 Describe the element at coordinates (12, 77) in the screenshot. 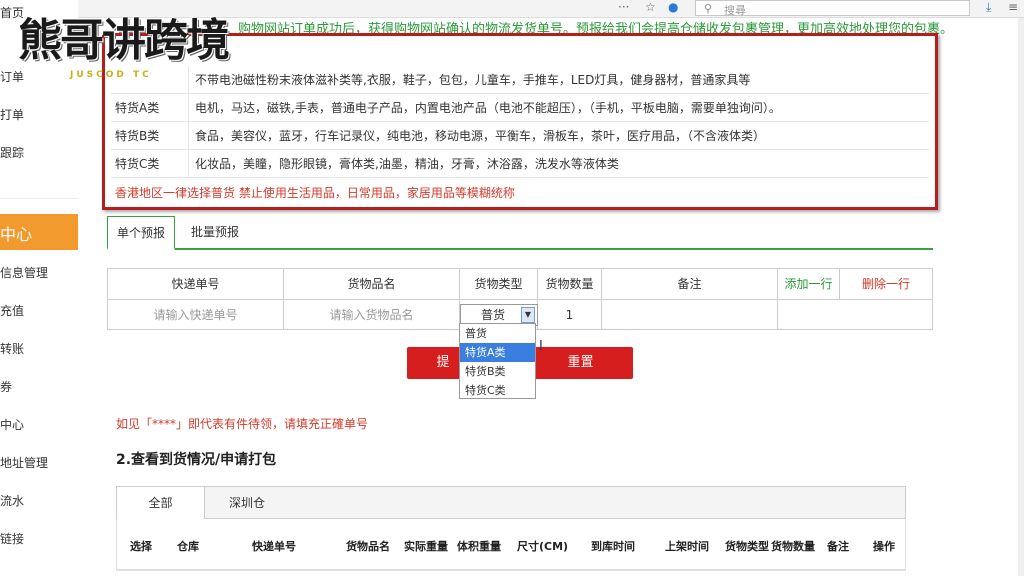

I see `sidebar-item-label: 订单` at that location.